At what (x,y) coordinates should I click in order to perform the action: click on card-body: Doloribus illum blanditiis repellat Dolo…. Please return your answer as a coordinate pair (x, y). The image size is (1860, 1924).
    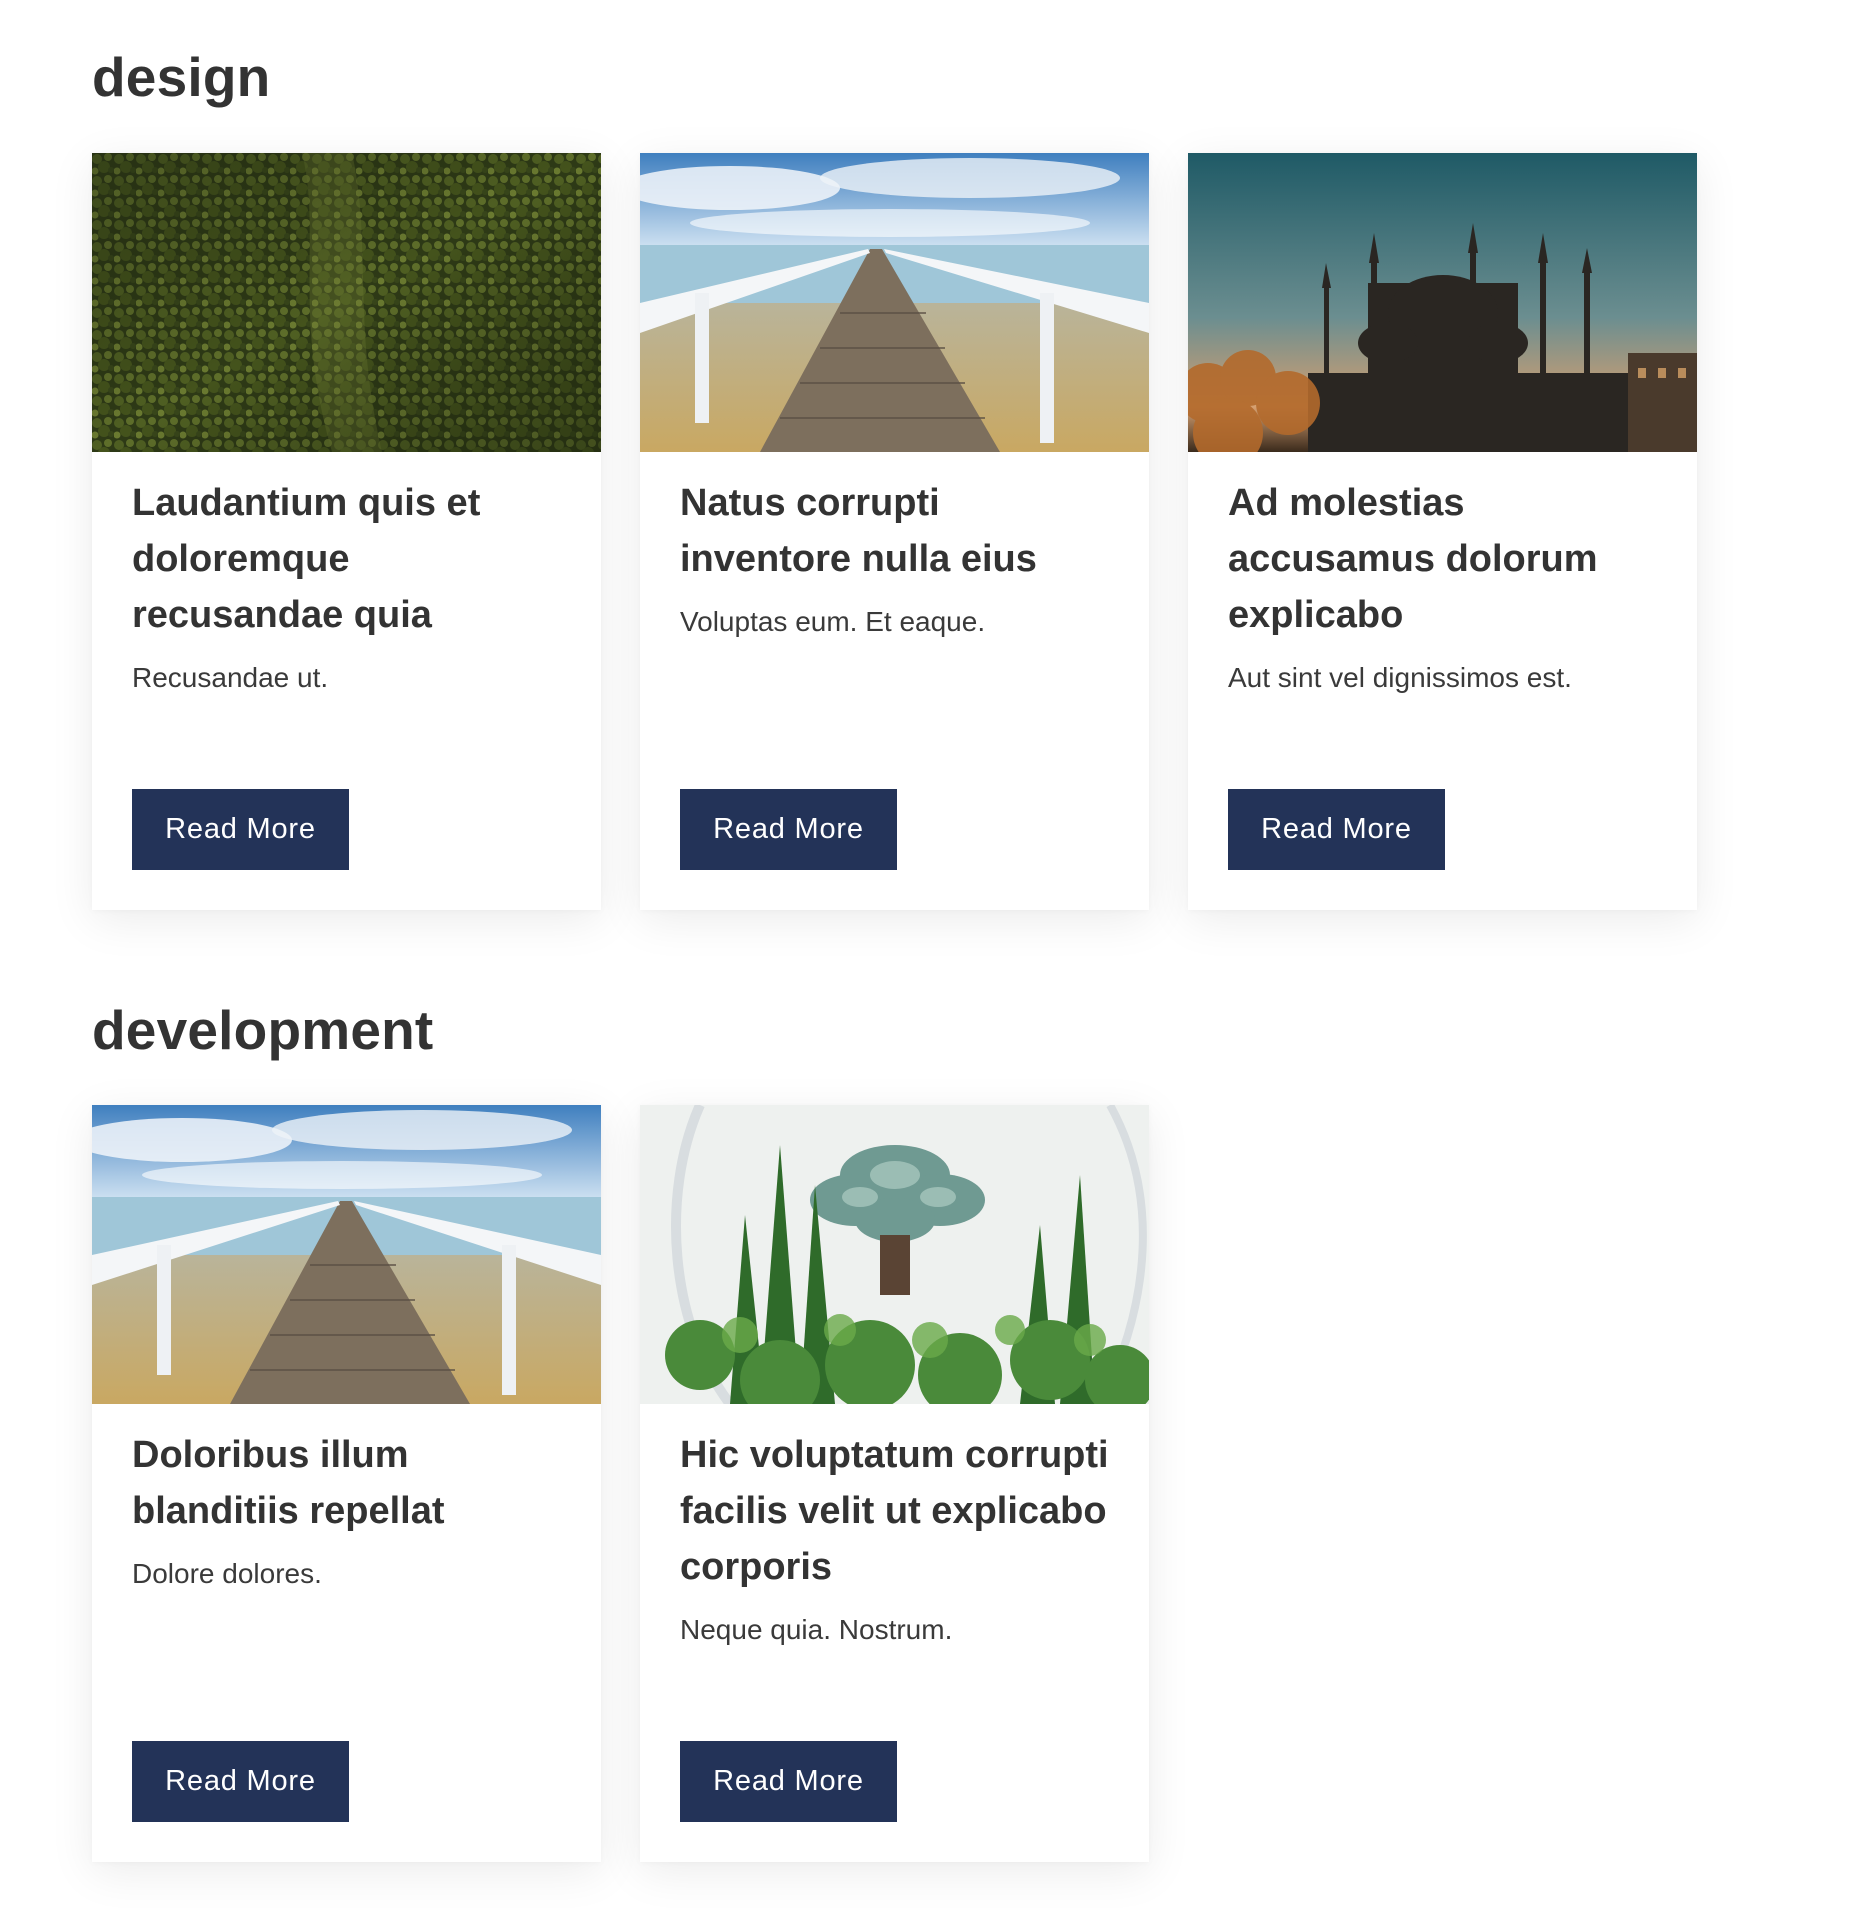
    Looking at the image, I should click on (346, 1512).